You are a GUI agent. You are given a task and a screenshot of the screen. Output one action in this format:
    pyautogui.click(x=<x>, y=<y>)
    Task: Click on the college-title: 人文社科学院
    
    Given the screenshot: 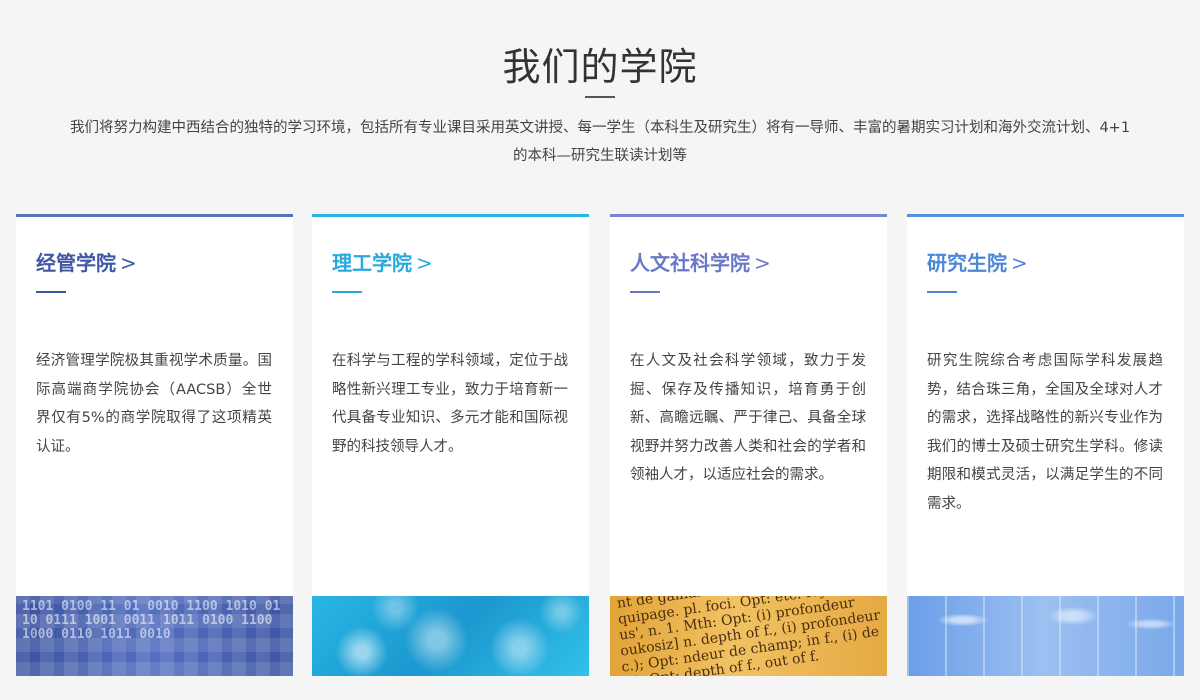 What is the action you would take?
    pyautogui.click(x=690, y=263)
    